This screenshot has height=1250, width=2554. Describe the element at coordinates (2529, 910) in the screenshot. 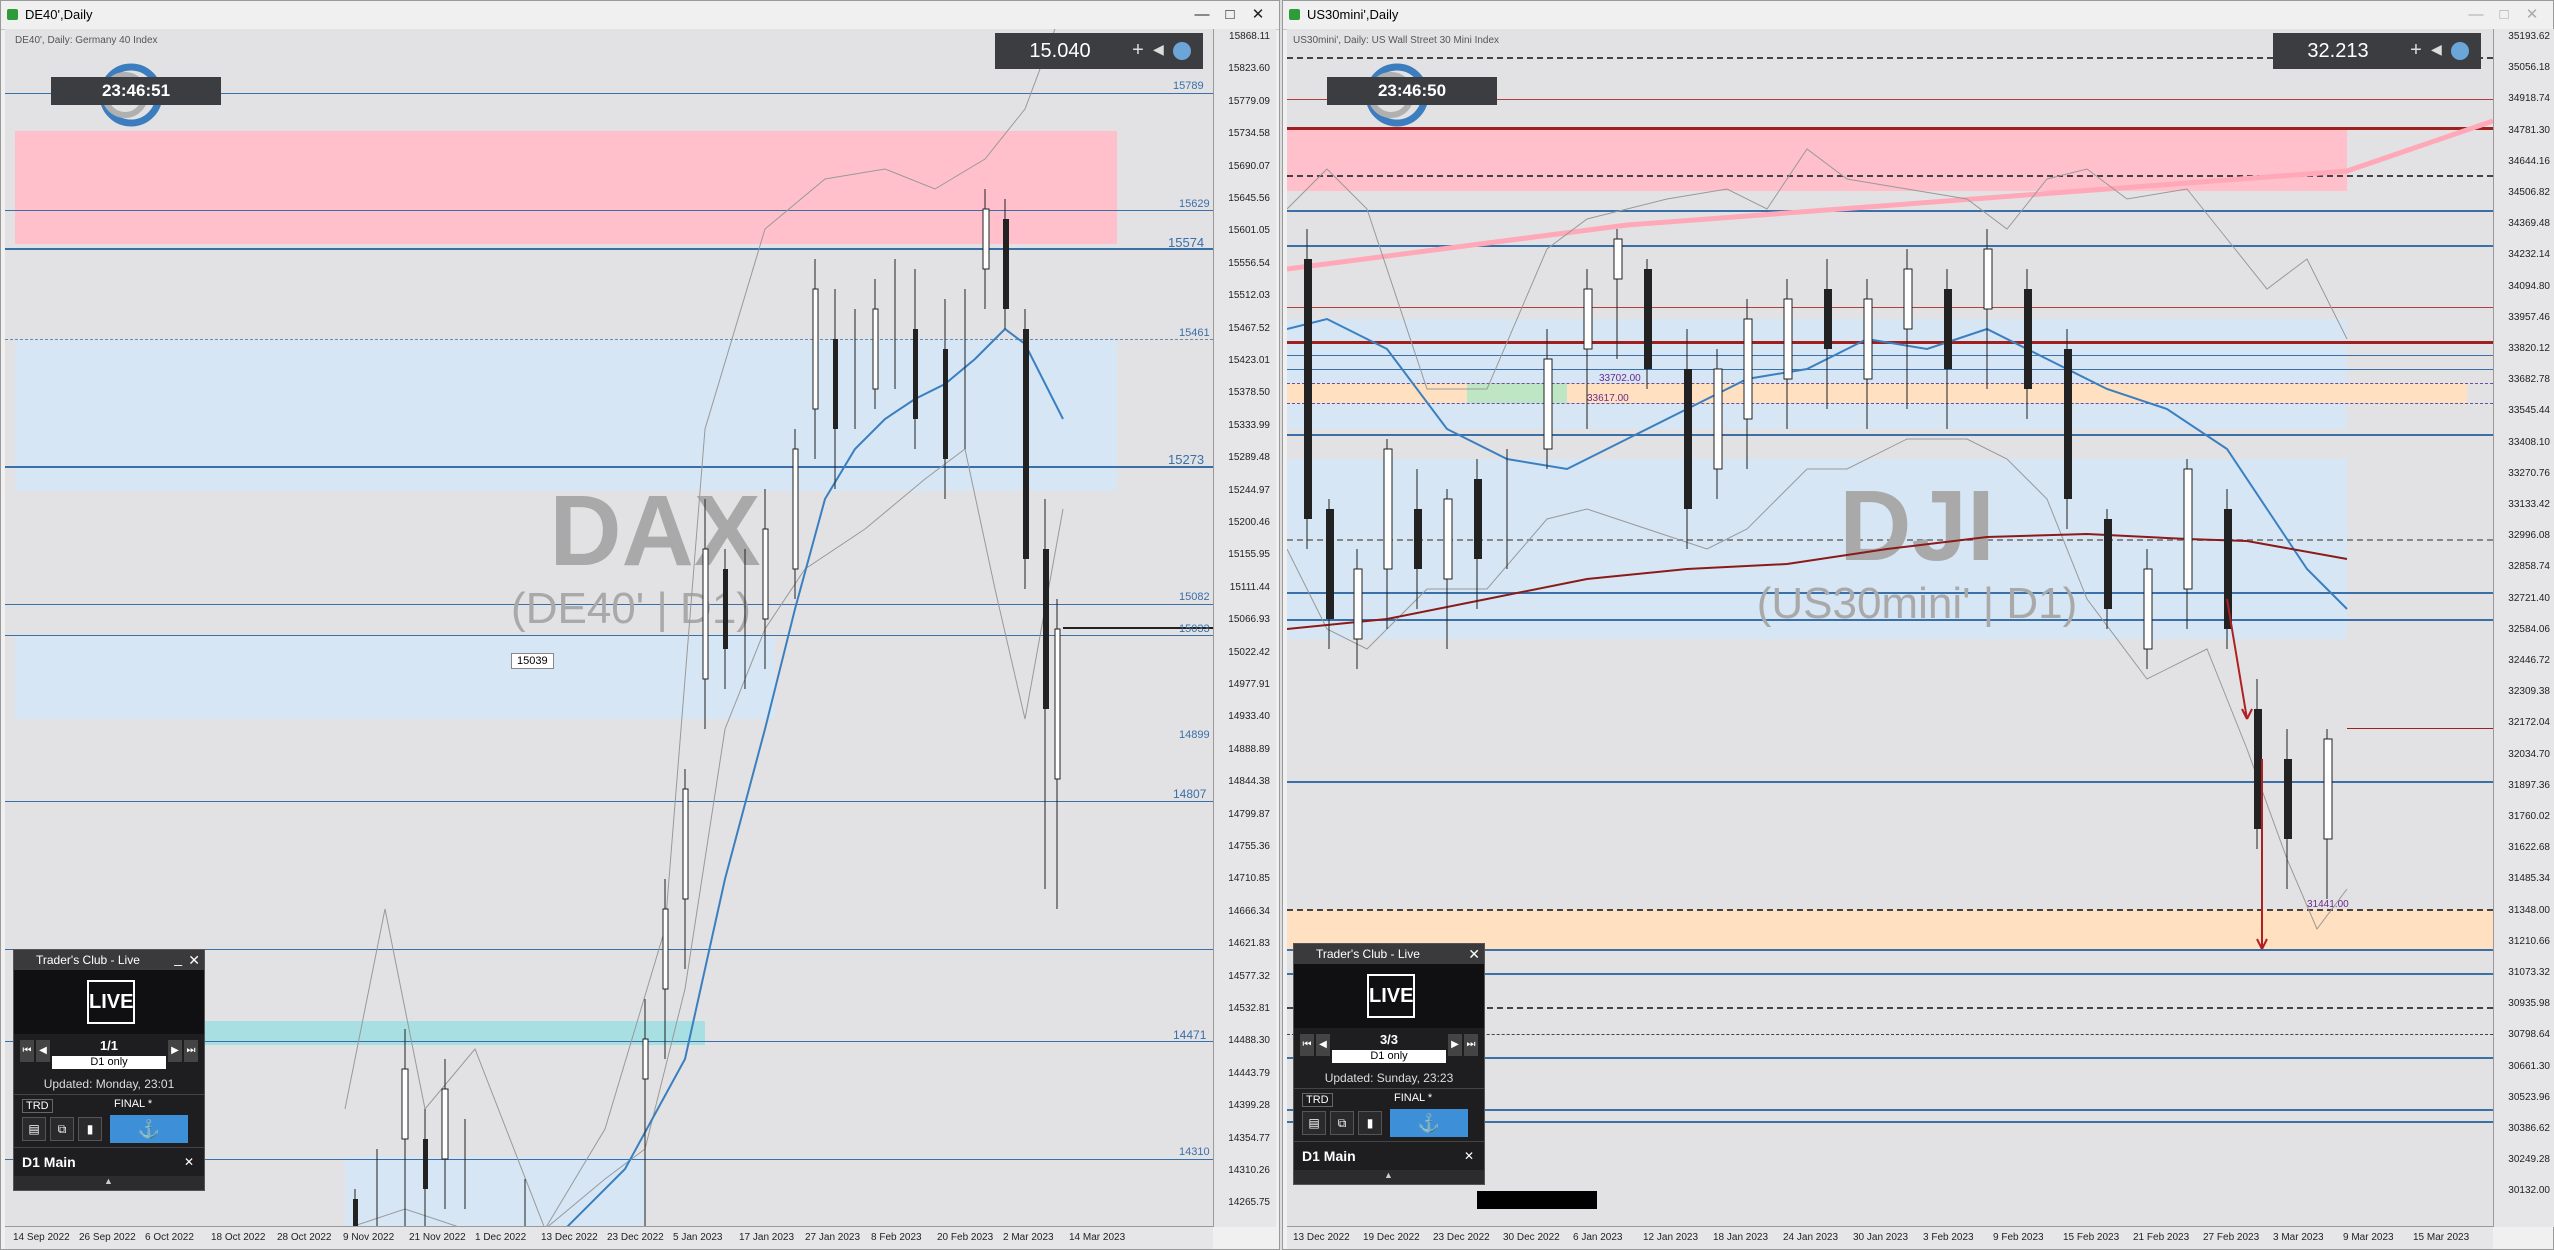

I see `price-axis-label: 31348.00` at that location.